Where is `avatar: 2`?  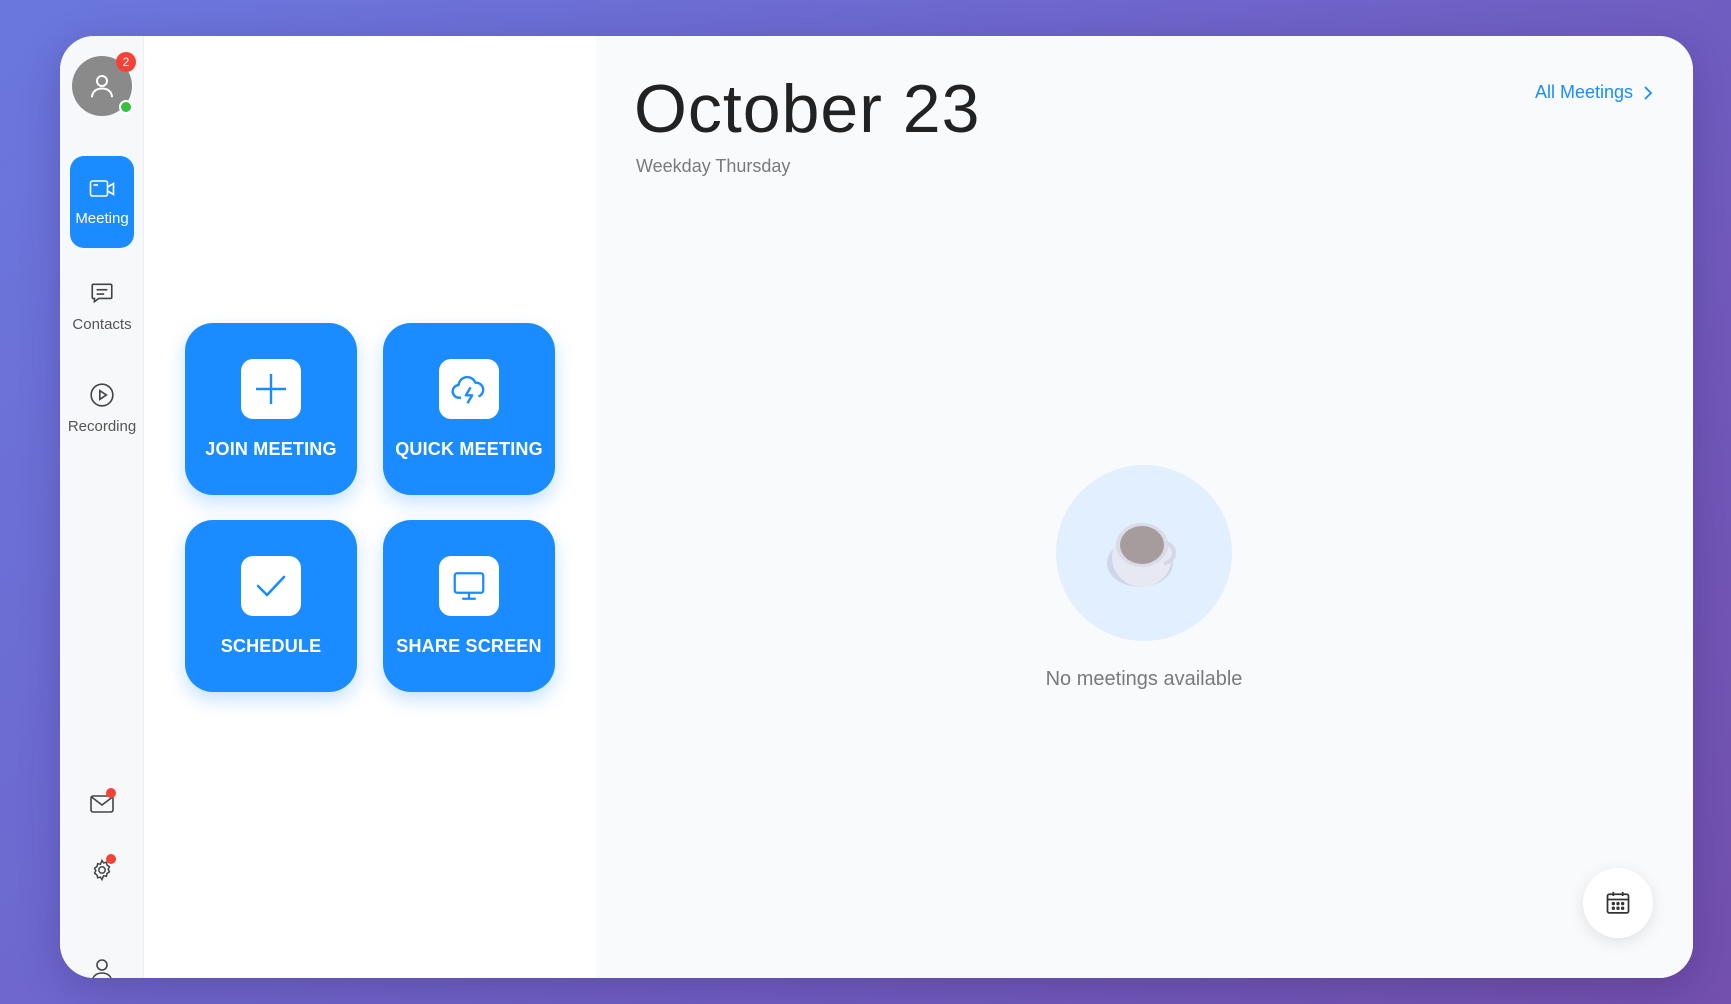
avatar: 2 is located at coordinates (104, 84).